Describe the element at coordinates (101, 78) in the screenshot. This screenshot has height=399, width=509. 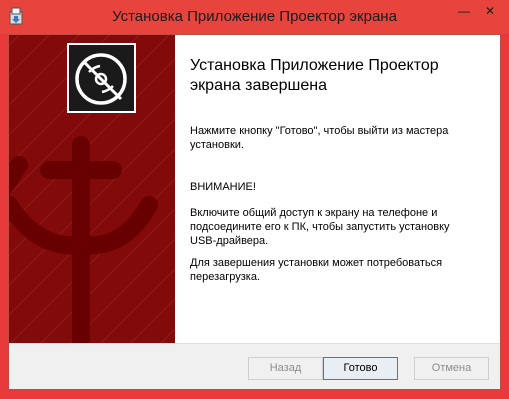
I see `disc-installer-icon` at that location.